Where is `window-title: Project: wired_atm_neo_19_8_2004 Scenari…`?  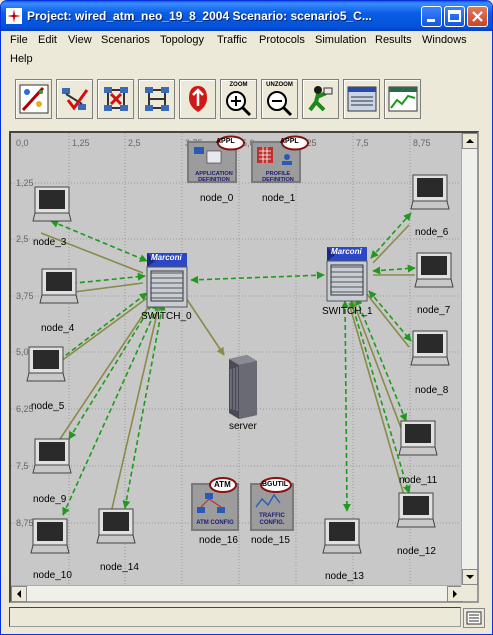 window-title: Project: wired_atm_neo_19_8_2004 Scenari… is located at coordinates (199, 16).